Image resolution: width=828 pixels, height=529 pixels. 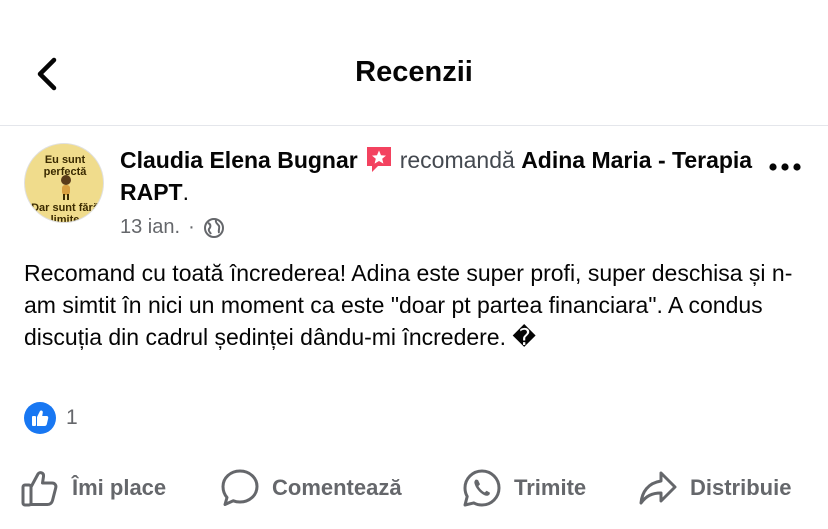 What do you see at coordinates (119, 487) in the screenshot?
I see `like-label: Îmi place` at bounding box center [119, 487].